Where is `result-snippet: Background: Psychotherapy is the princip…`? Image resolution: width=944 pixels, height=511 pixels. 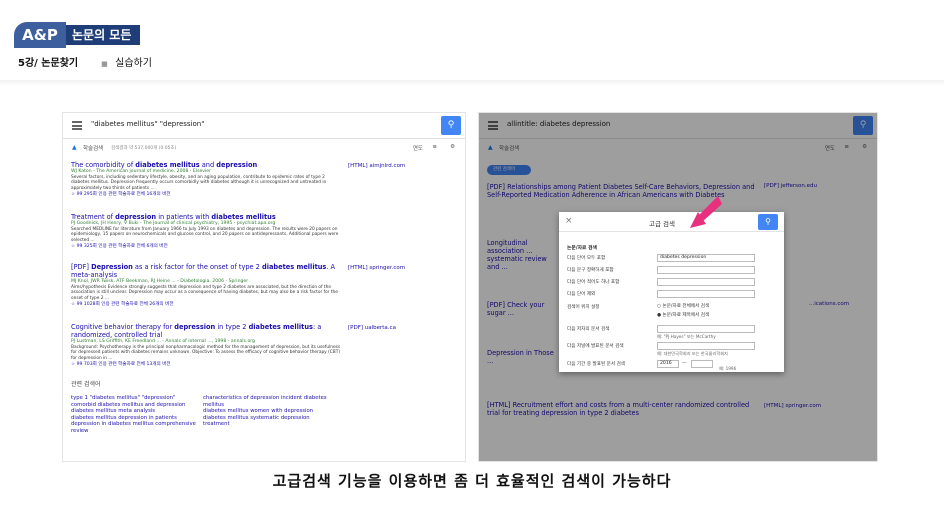 result-snippet: Background: Psychotherapy is the princip… is located at coordinates (206, 353).